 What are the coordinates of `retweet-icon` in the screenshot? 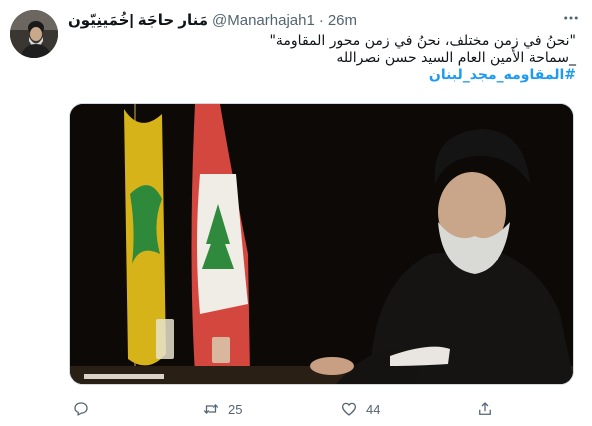 It's located at (211, 409).